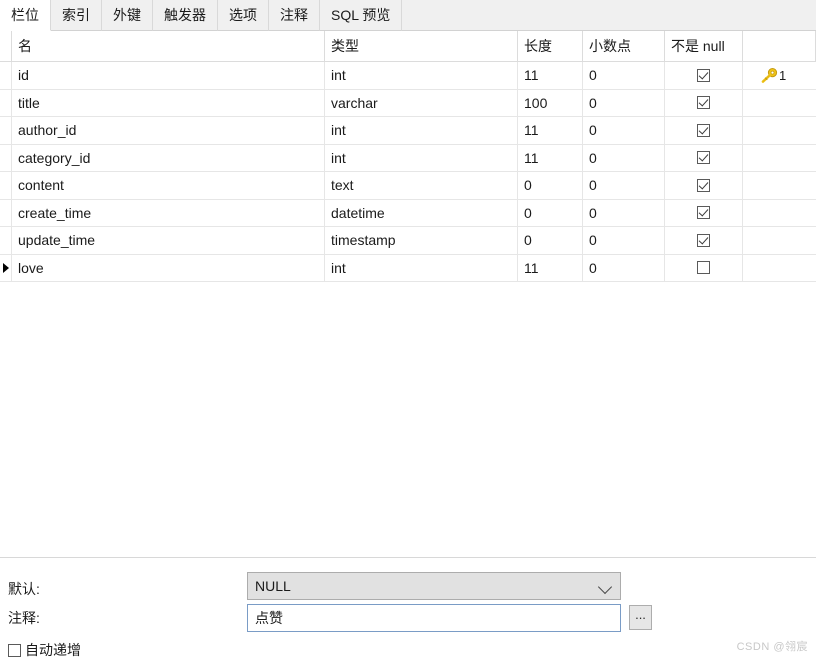 The image size is (816, 660). I want to click on table-row: love int 11 0, so click(408, 268).